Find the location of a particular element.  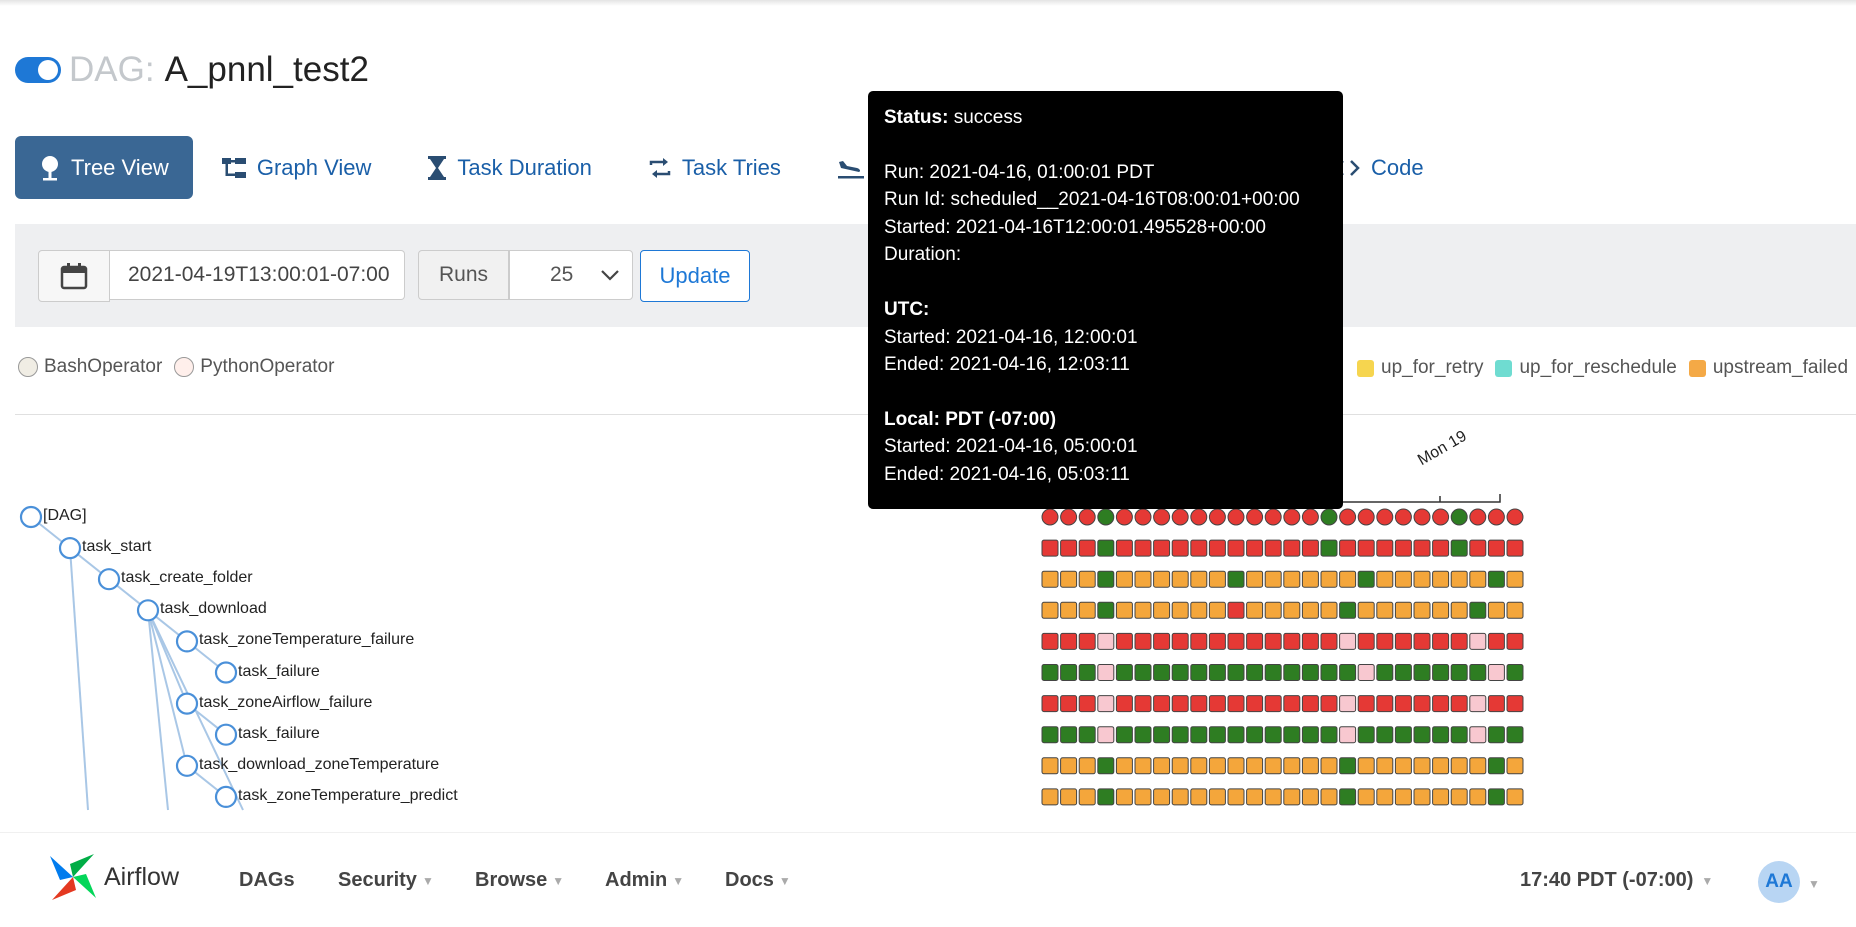

nav-security: Security ▼ is located at coordinates (386, 880).